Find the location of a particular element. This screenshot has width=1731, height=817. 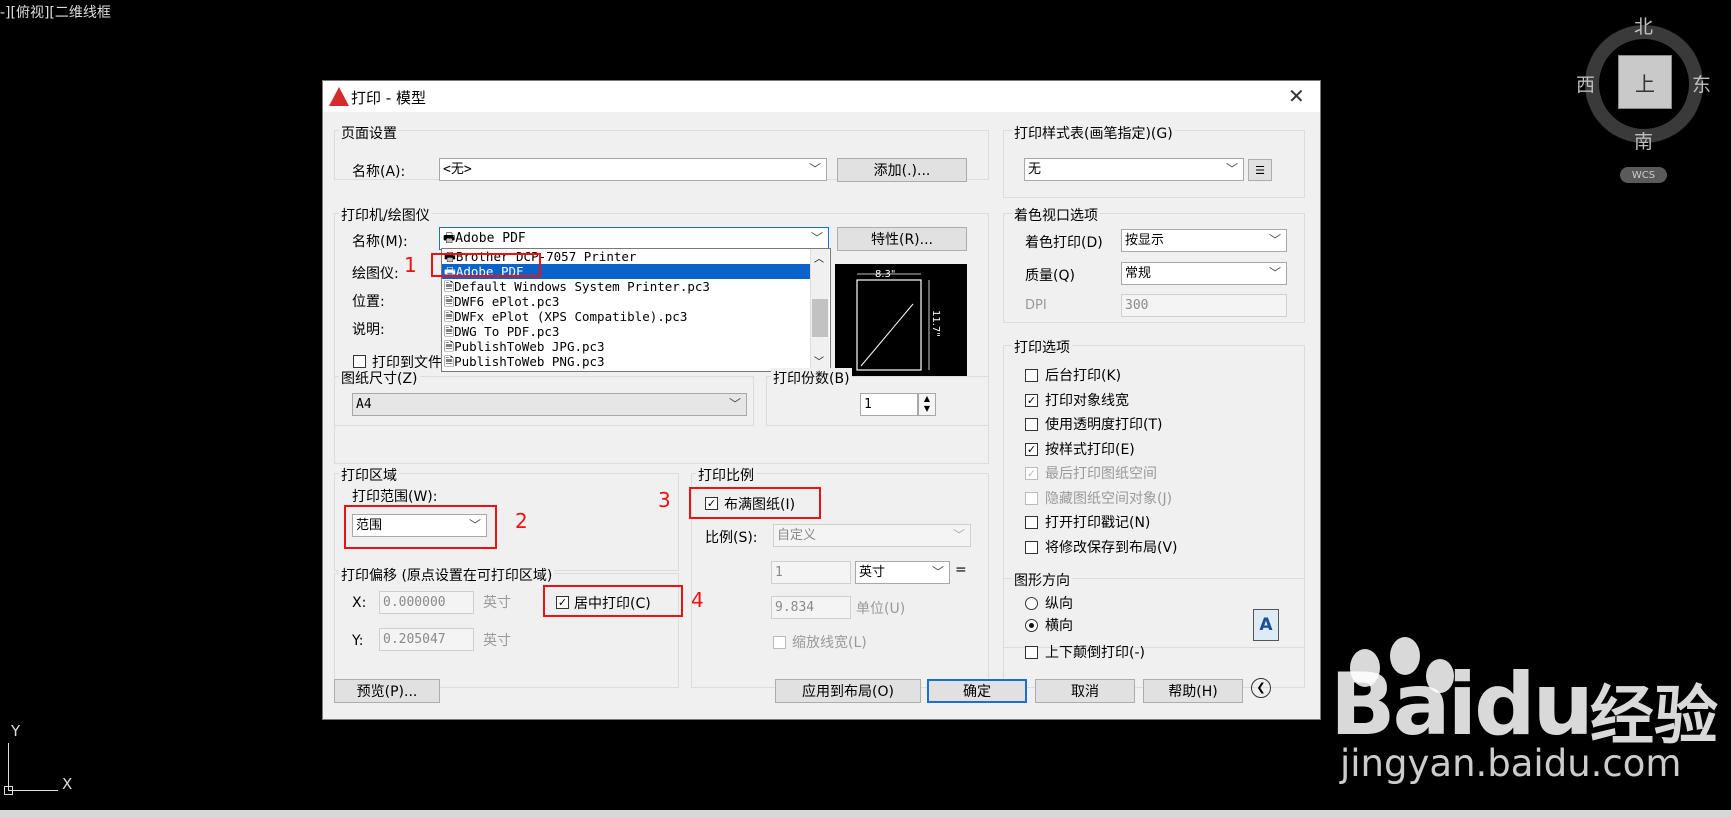

wcs-label: WCS is located at coordinates (1643, 175).